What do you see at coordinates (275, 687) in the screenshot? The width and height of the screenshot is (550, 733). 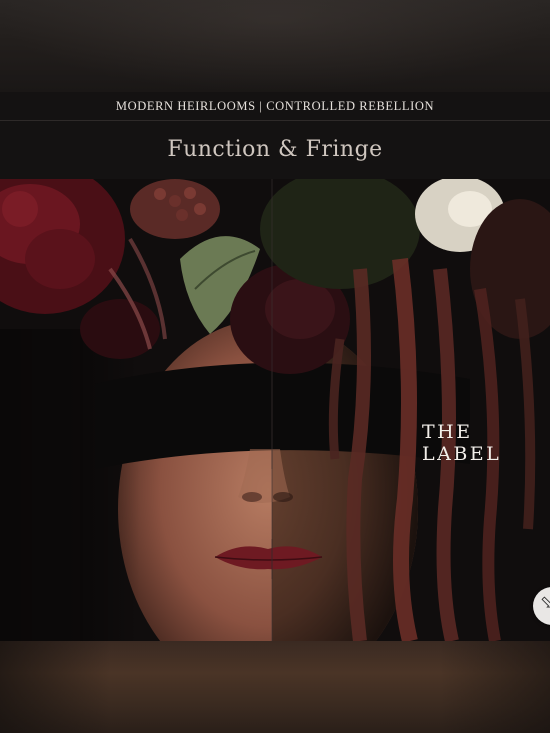 I see `bottom-blurred-backdrop` at bounding box center [275, 687].